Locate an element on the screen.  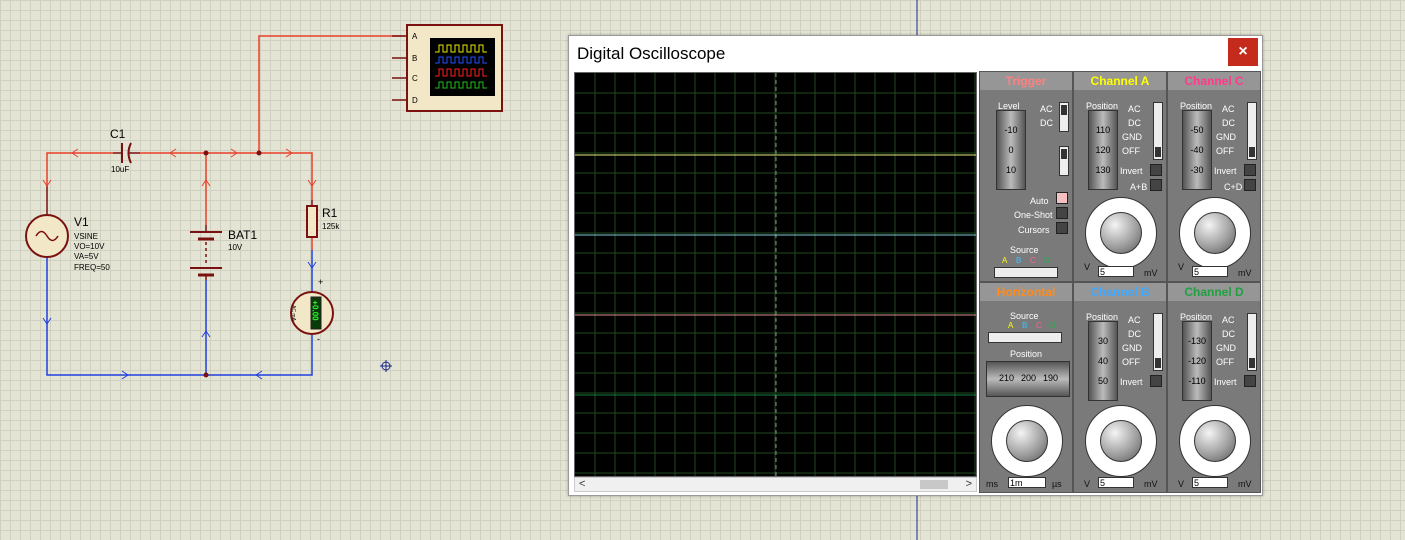
channel-c-invert-button is located at coordinates (1250, 170).